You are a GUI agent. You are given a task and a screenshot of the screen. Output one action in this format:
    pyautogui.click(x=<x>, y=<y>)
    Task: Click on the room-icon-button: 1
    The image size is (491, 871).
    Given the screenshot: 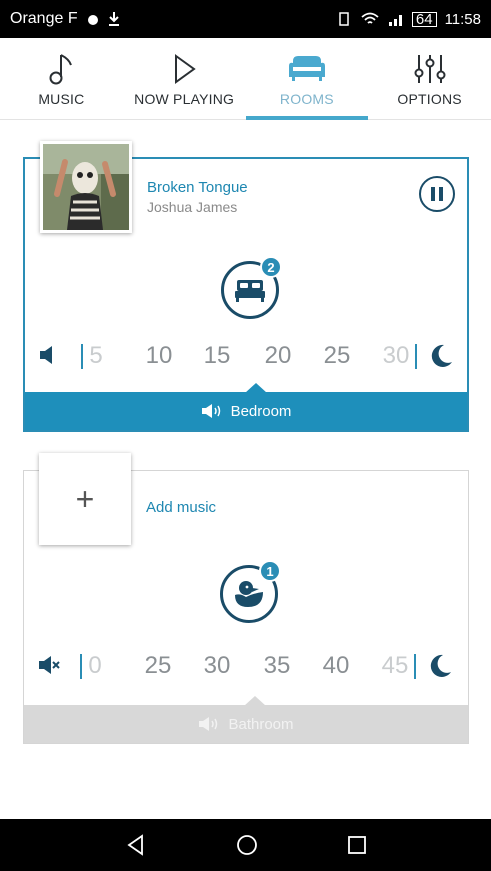 What is the action you would take?
    pyautogui.click(x=250, y=591)
    